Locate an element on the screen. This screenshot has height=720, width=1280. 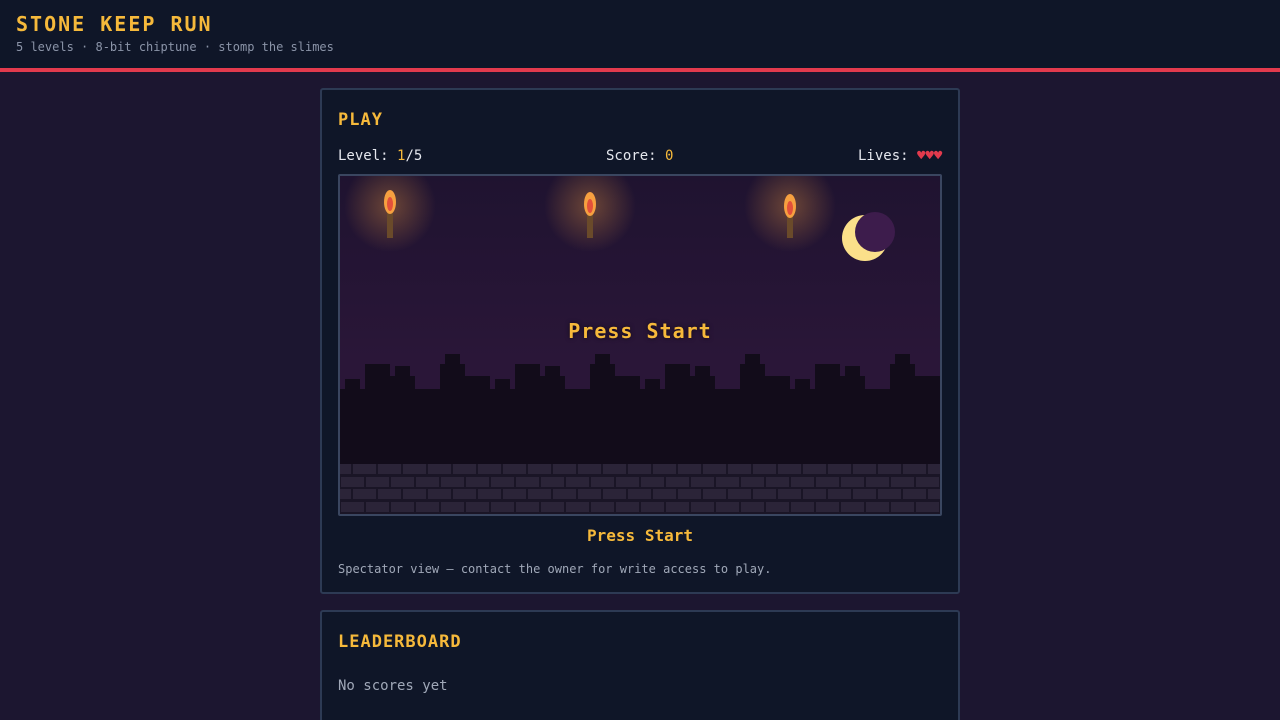
lives-label: Lives: is located at coordinates (888, 156).